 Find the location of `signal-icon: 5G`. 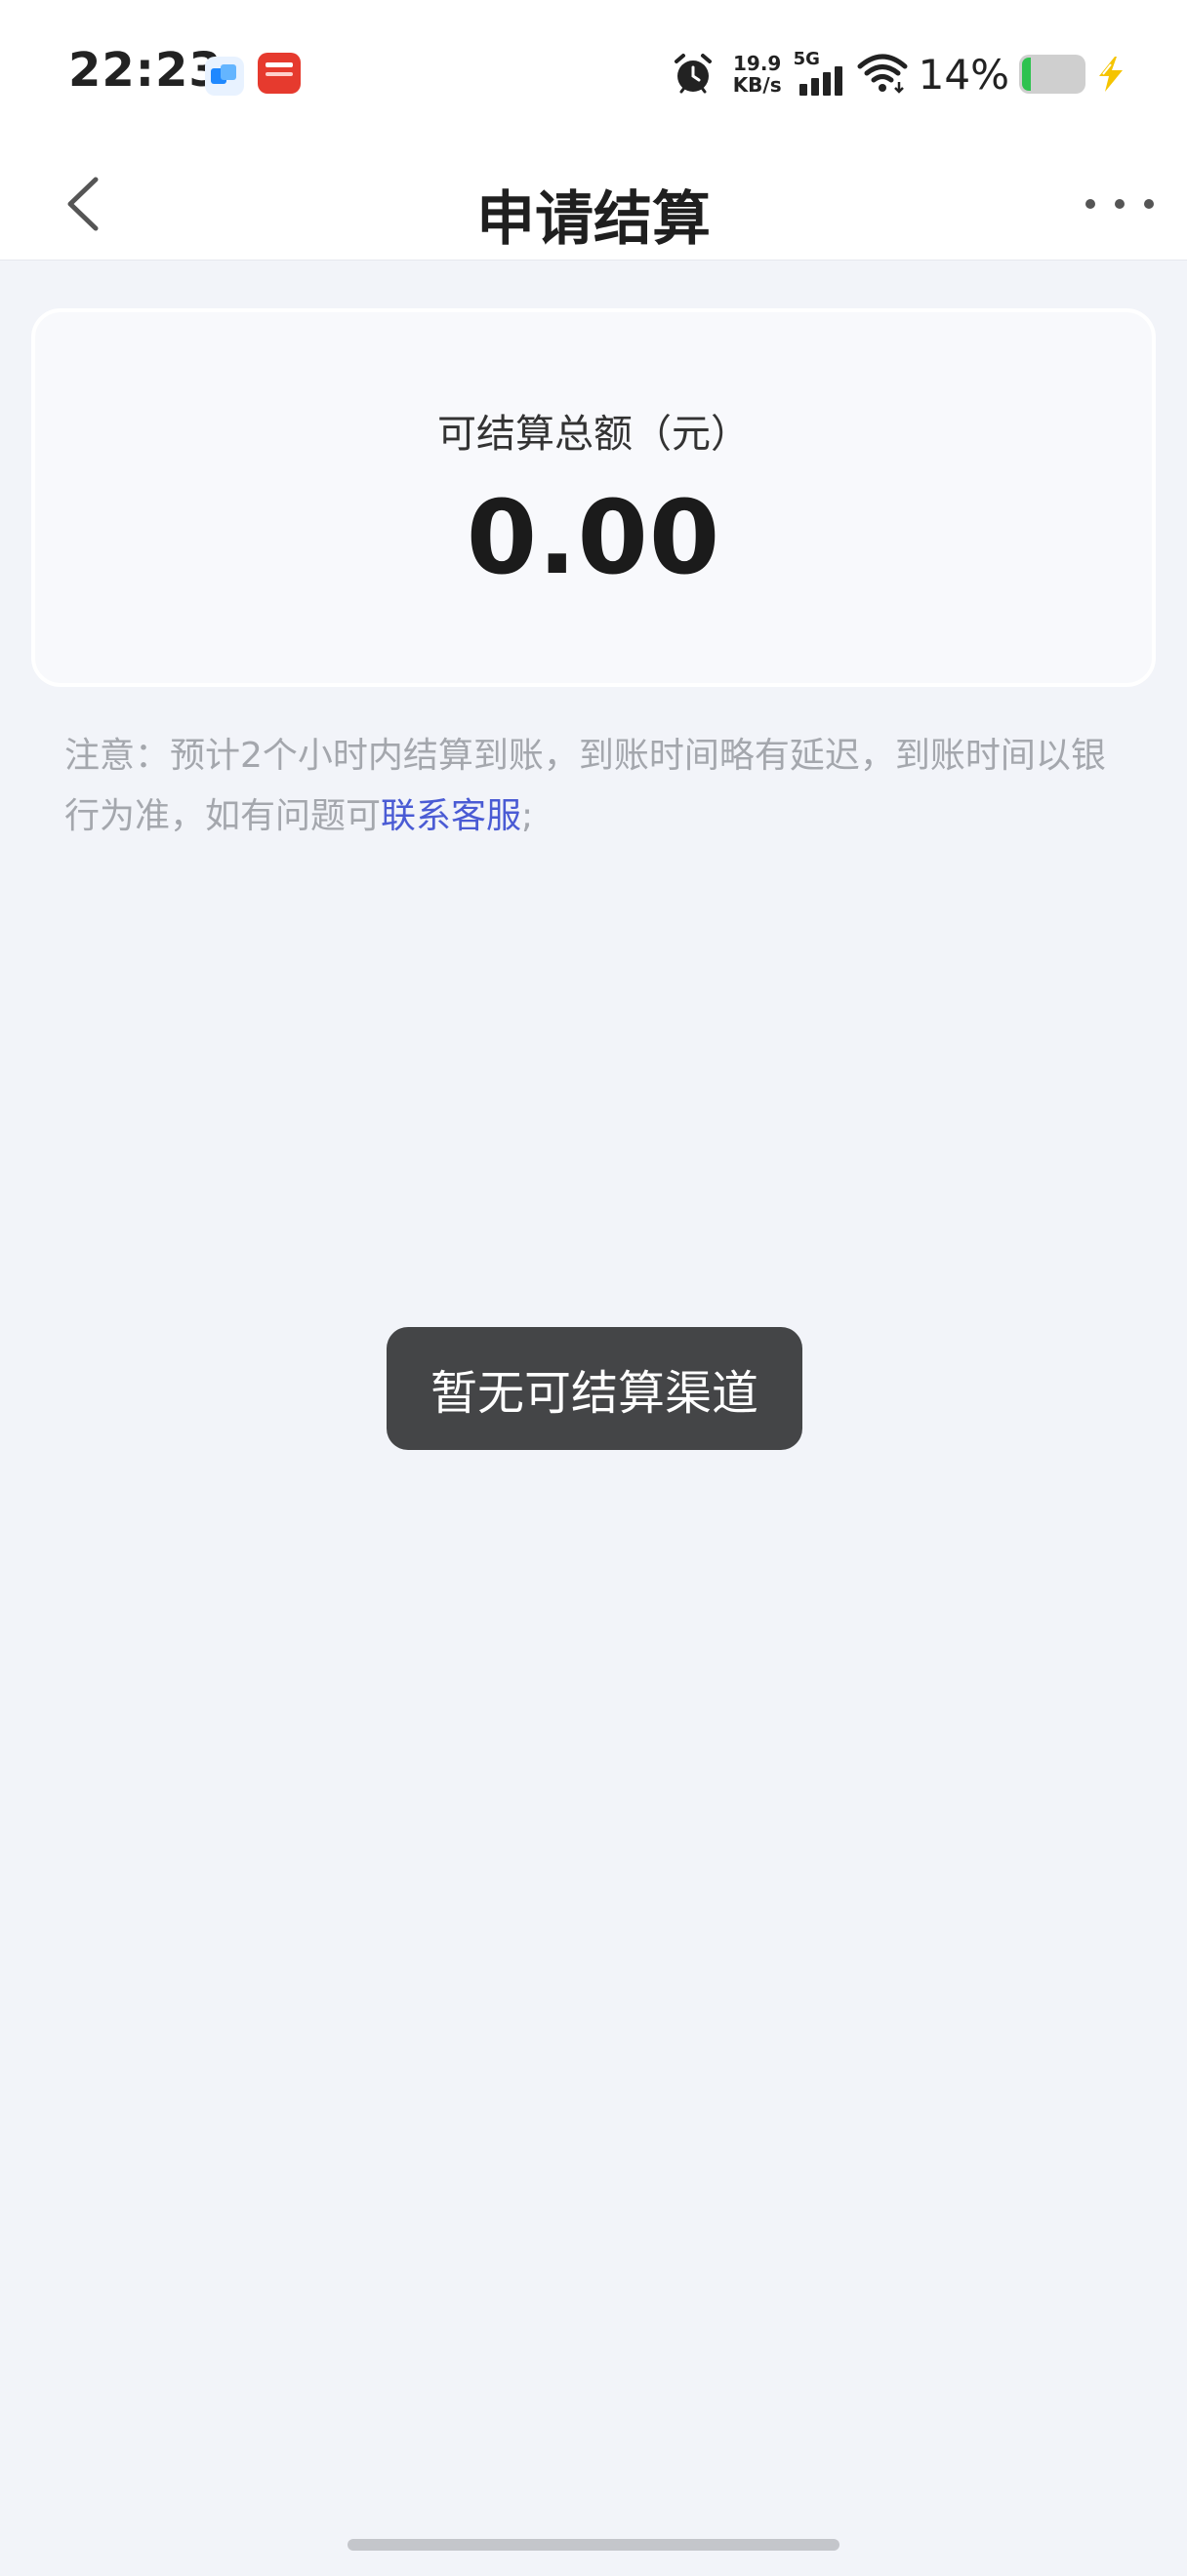

signal-icon: 5G is located at coordinates (820, 73).